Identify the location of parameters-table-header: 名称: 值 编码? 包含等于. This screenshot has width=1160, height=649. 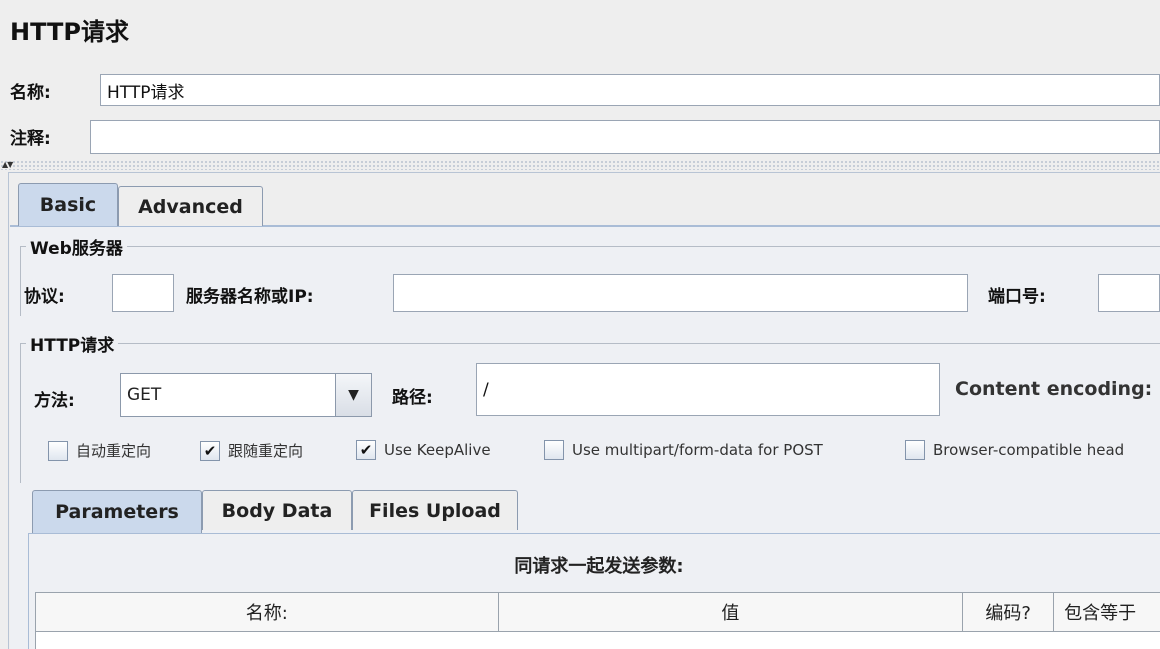
(597, 612).